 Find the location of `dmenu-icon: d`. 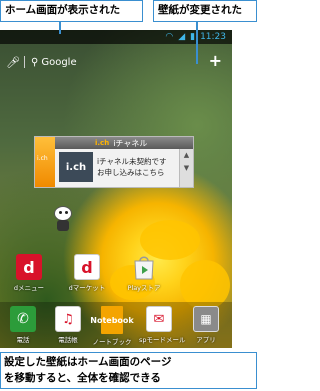

dmenu-icon: d is located at coordinates (29, 267).